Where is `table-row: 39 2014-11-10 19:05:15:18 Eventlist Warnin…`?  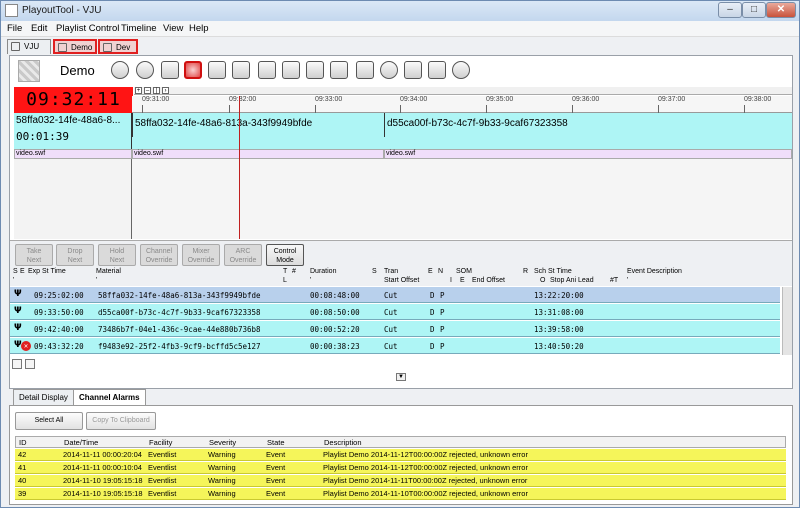 table-row: 39 2014-11-10 19:05:15:18 Eventlist Warnin… is located at coordinates (400, 494).